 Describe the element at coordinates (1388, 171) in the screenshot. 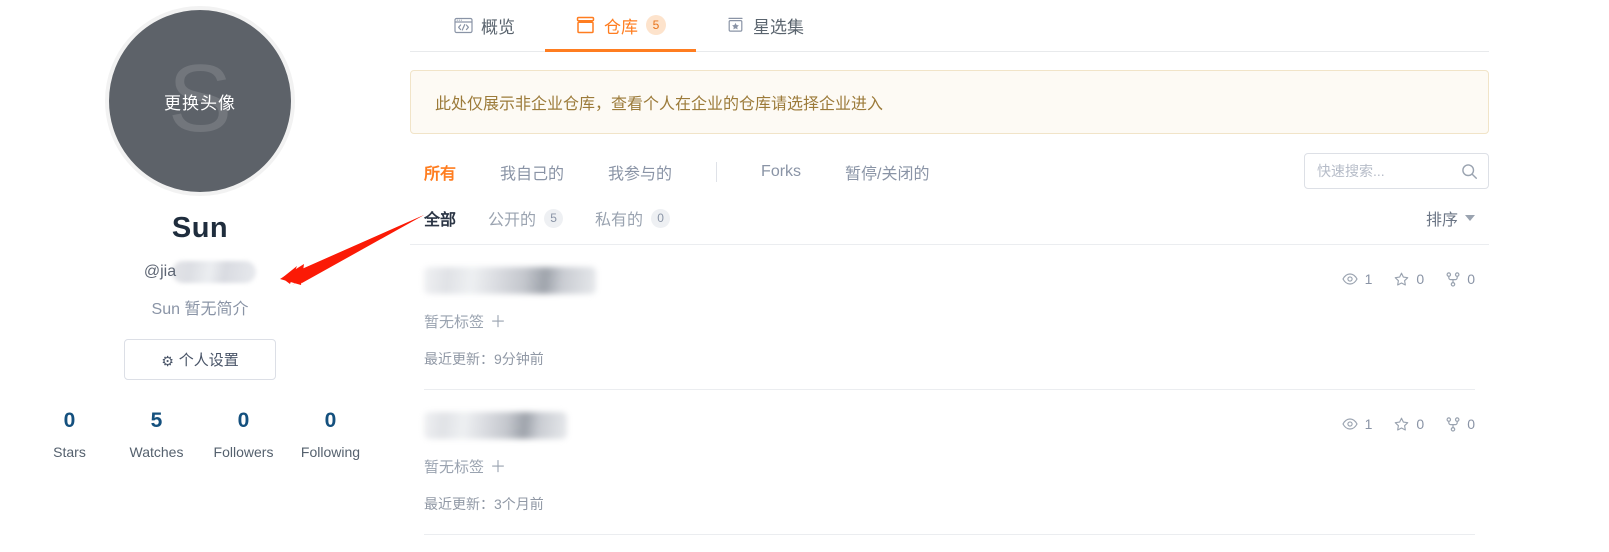

I see `search-input` at that location.